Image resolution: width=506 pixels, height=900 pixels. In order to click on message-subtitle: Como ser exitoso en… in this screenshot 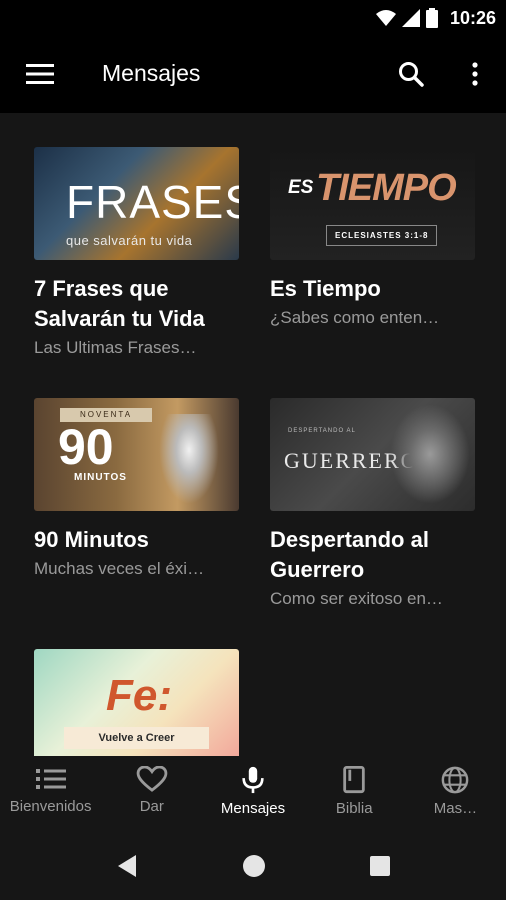, I will do `click(356, 598)`.